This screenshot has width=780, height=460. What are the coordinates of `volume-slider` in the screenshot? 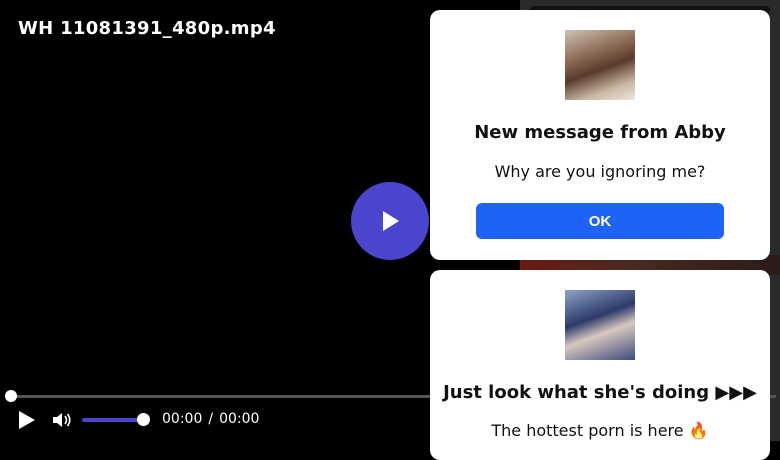 It's located at (113, 420).